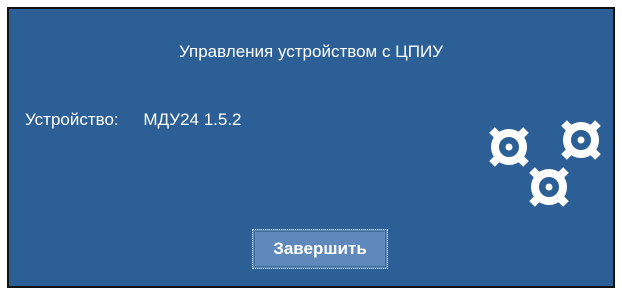  What do you see at coordinates (320, 249) in the screenshot?
I see `finish-button: Завершить` at bounding box center [320, 249].